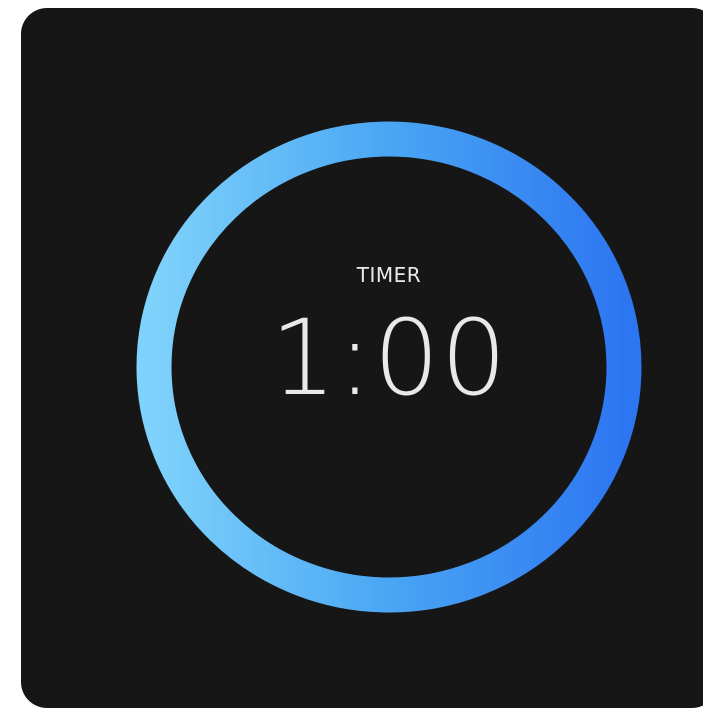 The image size is (703, 708). What do you see at coordinates (389, 275) in the screenshot?
I see `timer-label: TIMER` at bounding box center [389, 275].